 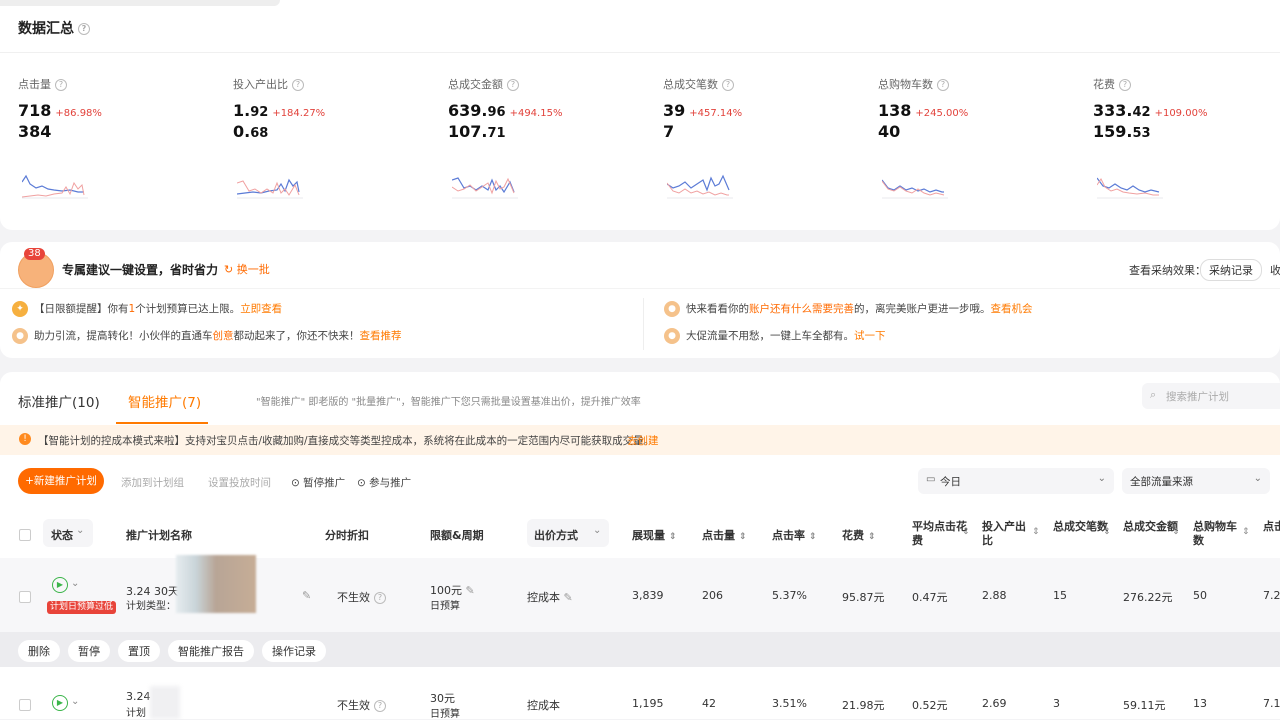 What do you see at coordinates (381, 336) in the screenshot?
I see `view-recommend-link: 查看推荐` at bounding box center [381, 336].